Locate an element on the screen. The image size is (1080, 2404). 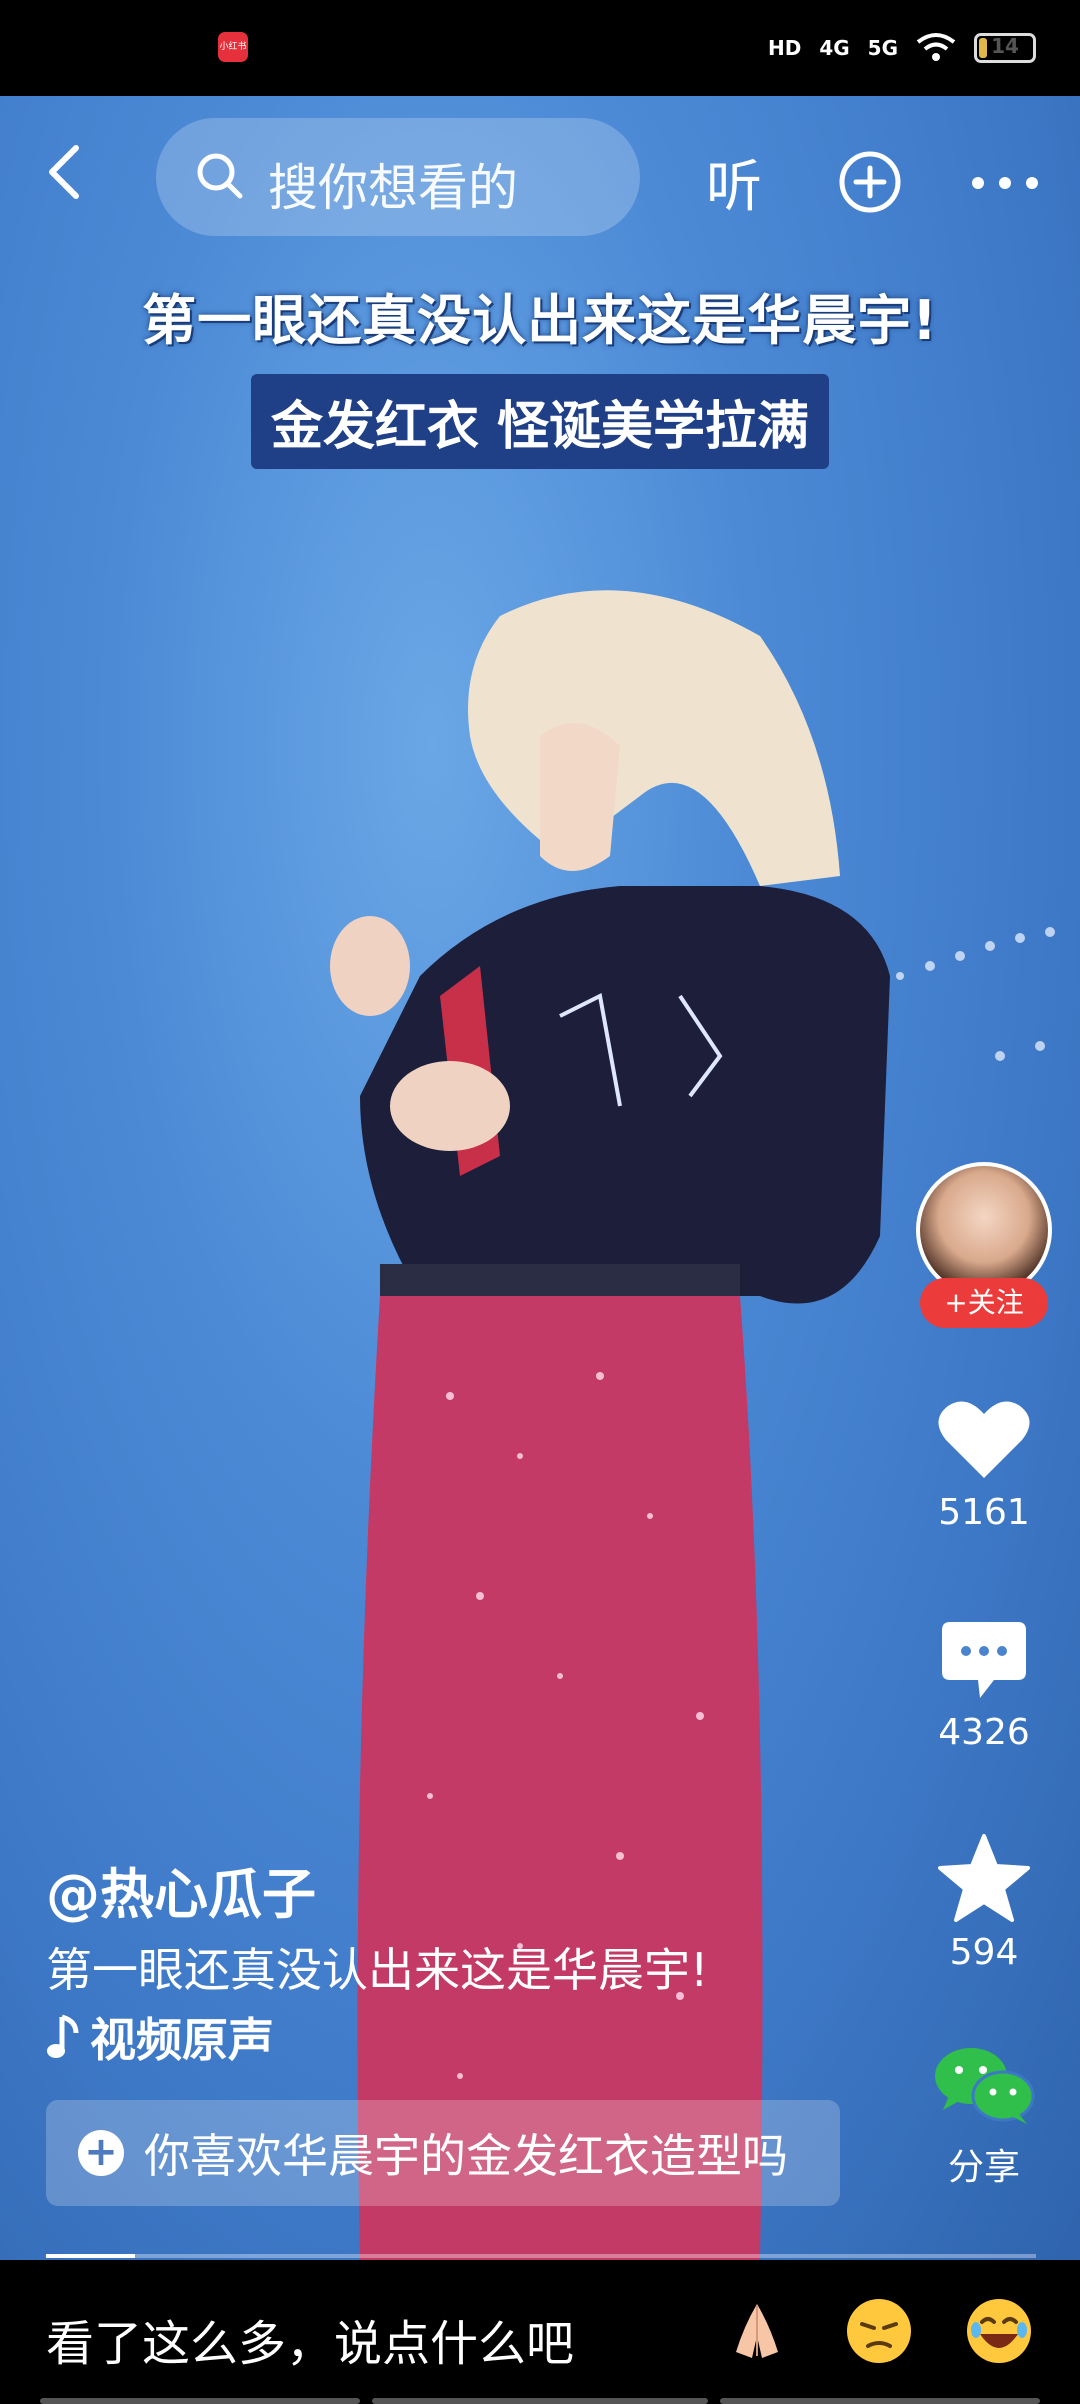
back-arrow-icon is located at coordinates (65, 172).